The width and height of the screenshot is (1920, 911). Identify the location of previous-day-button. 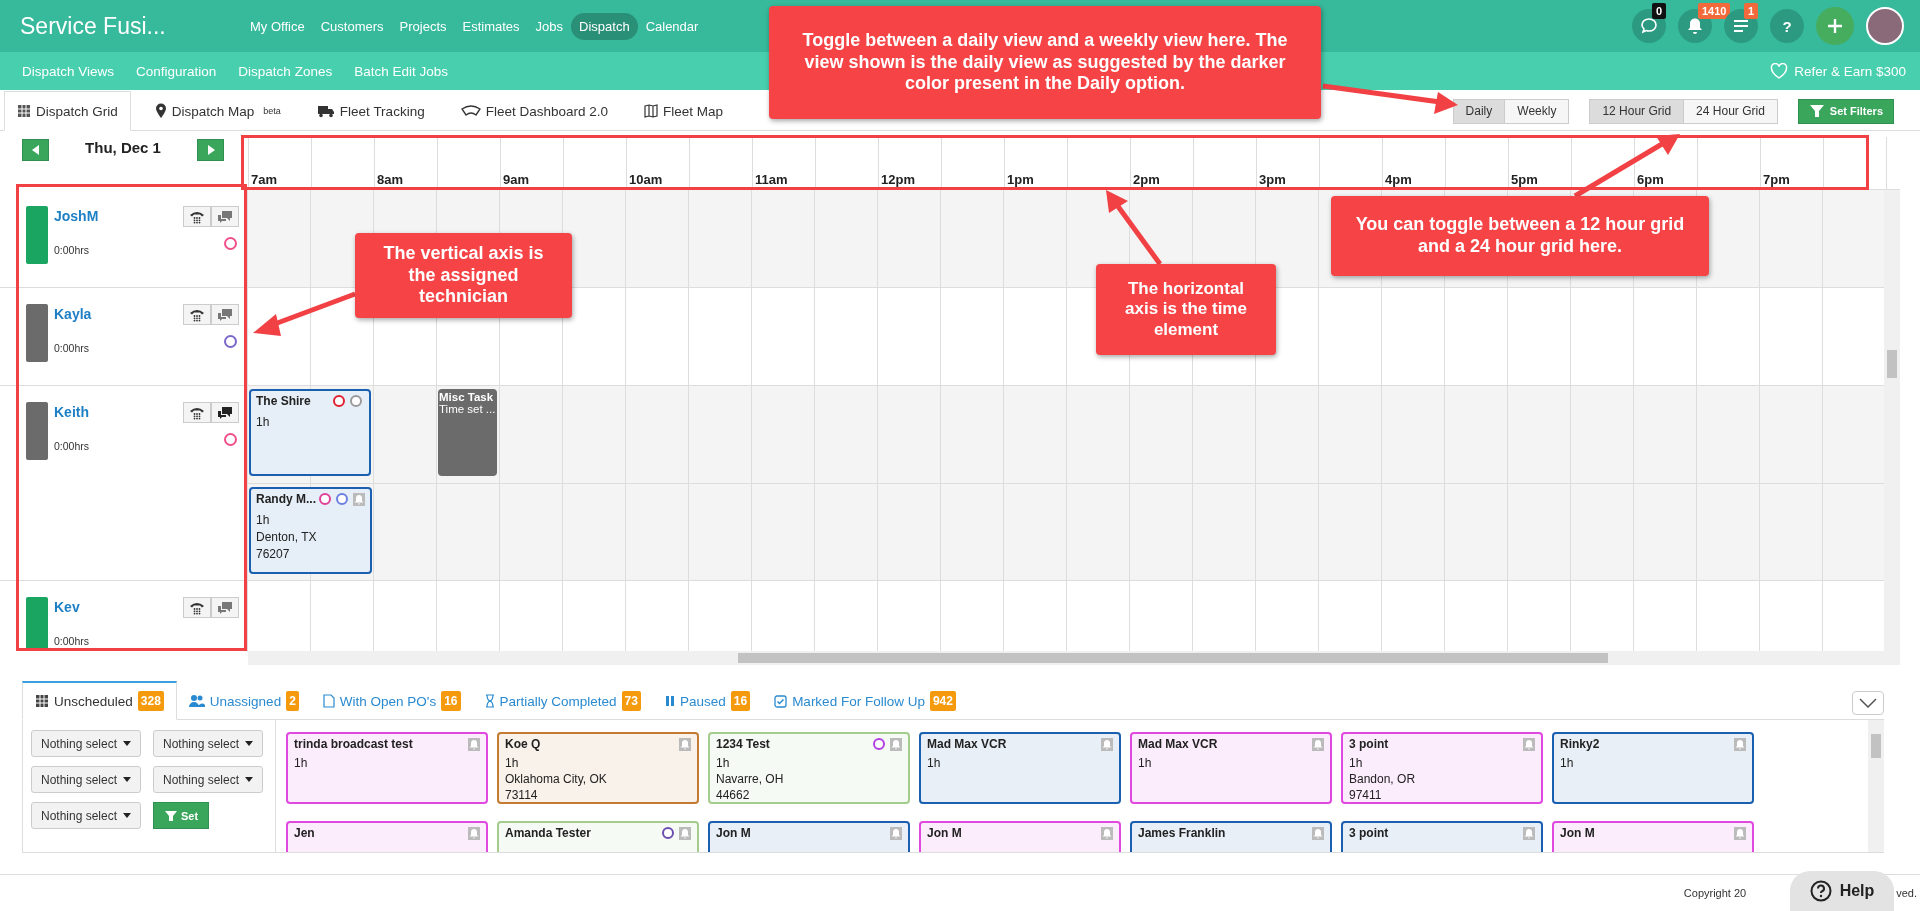
(35, 150).